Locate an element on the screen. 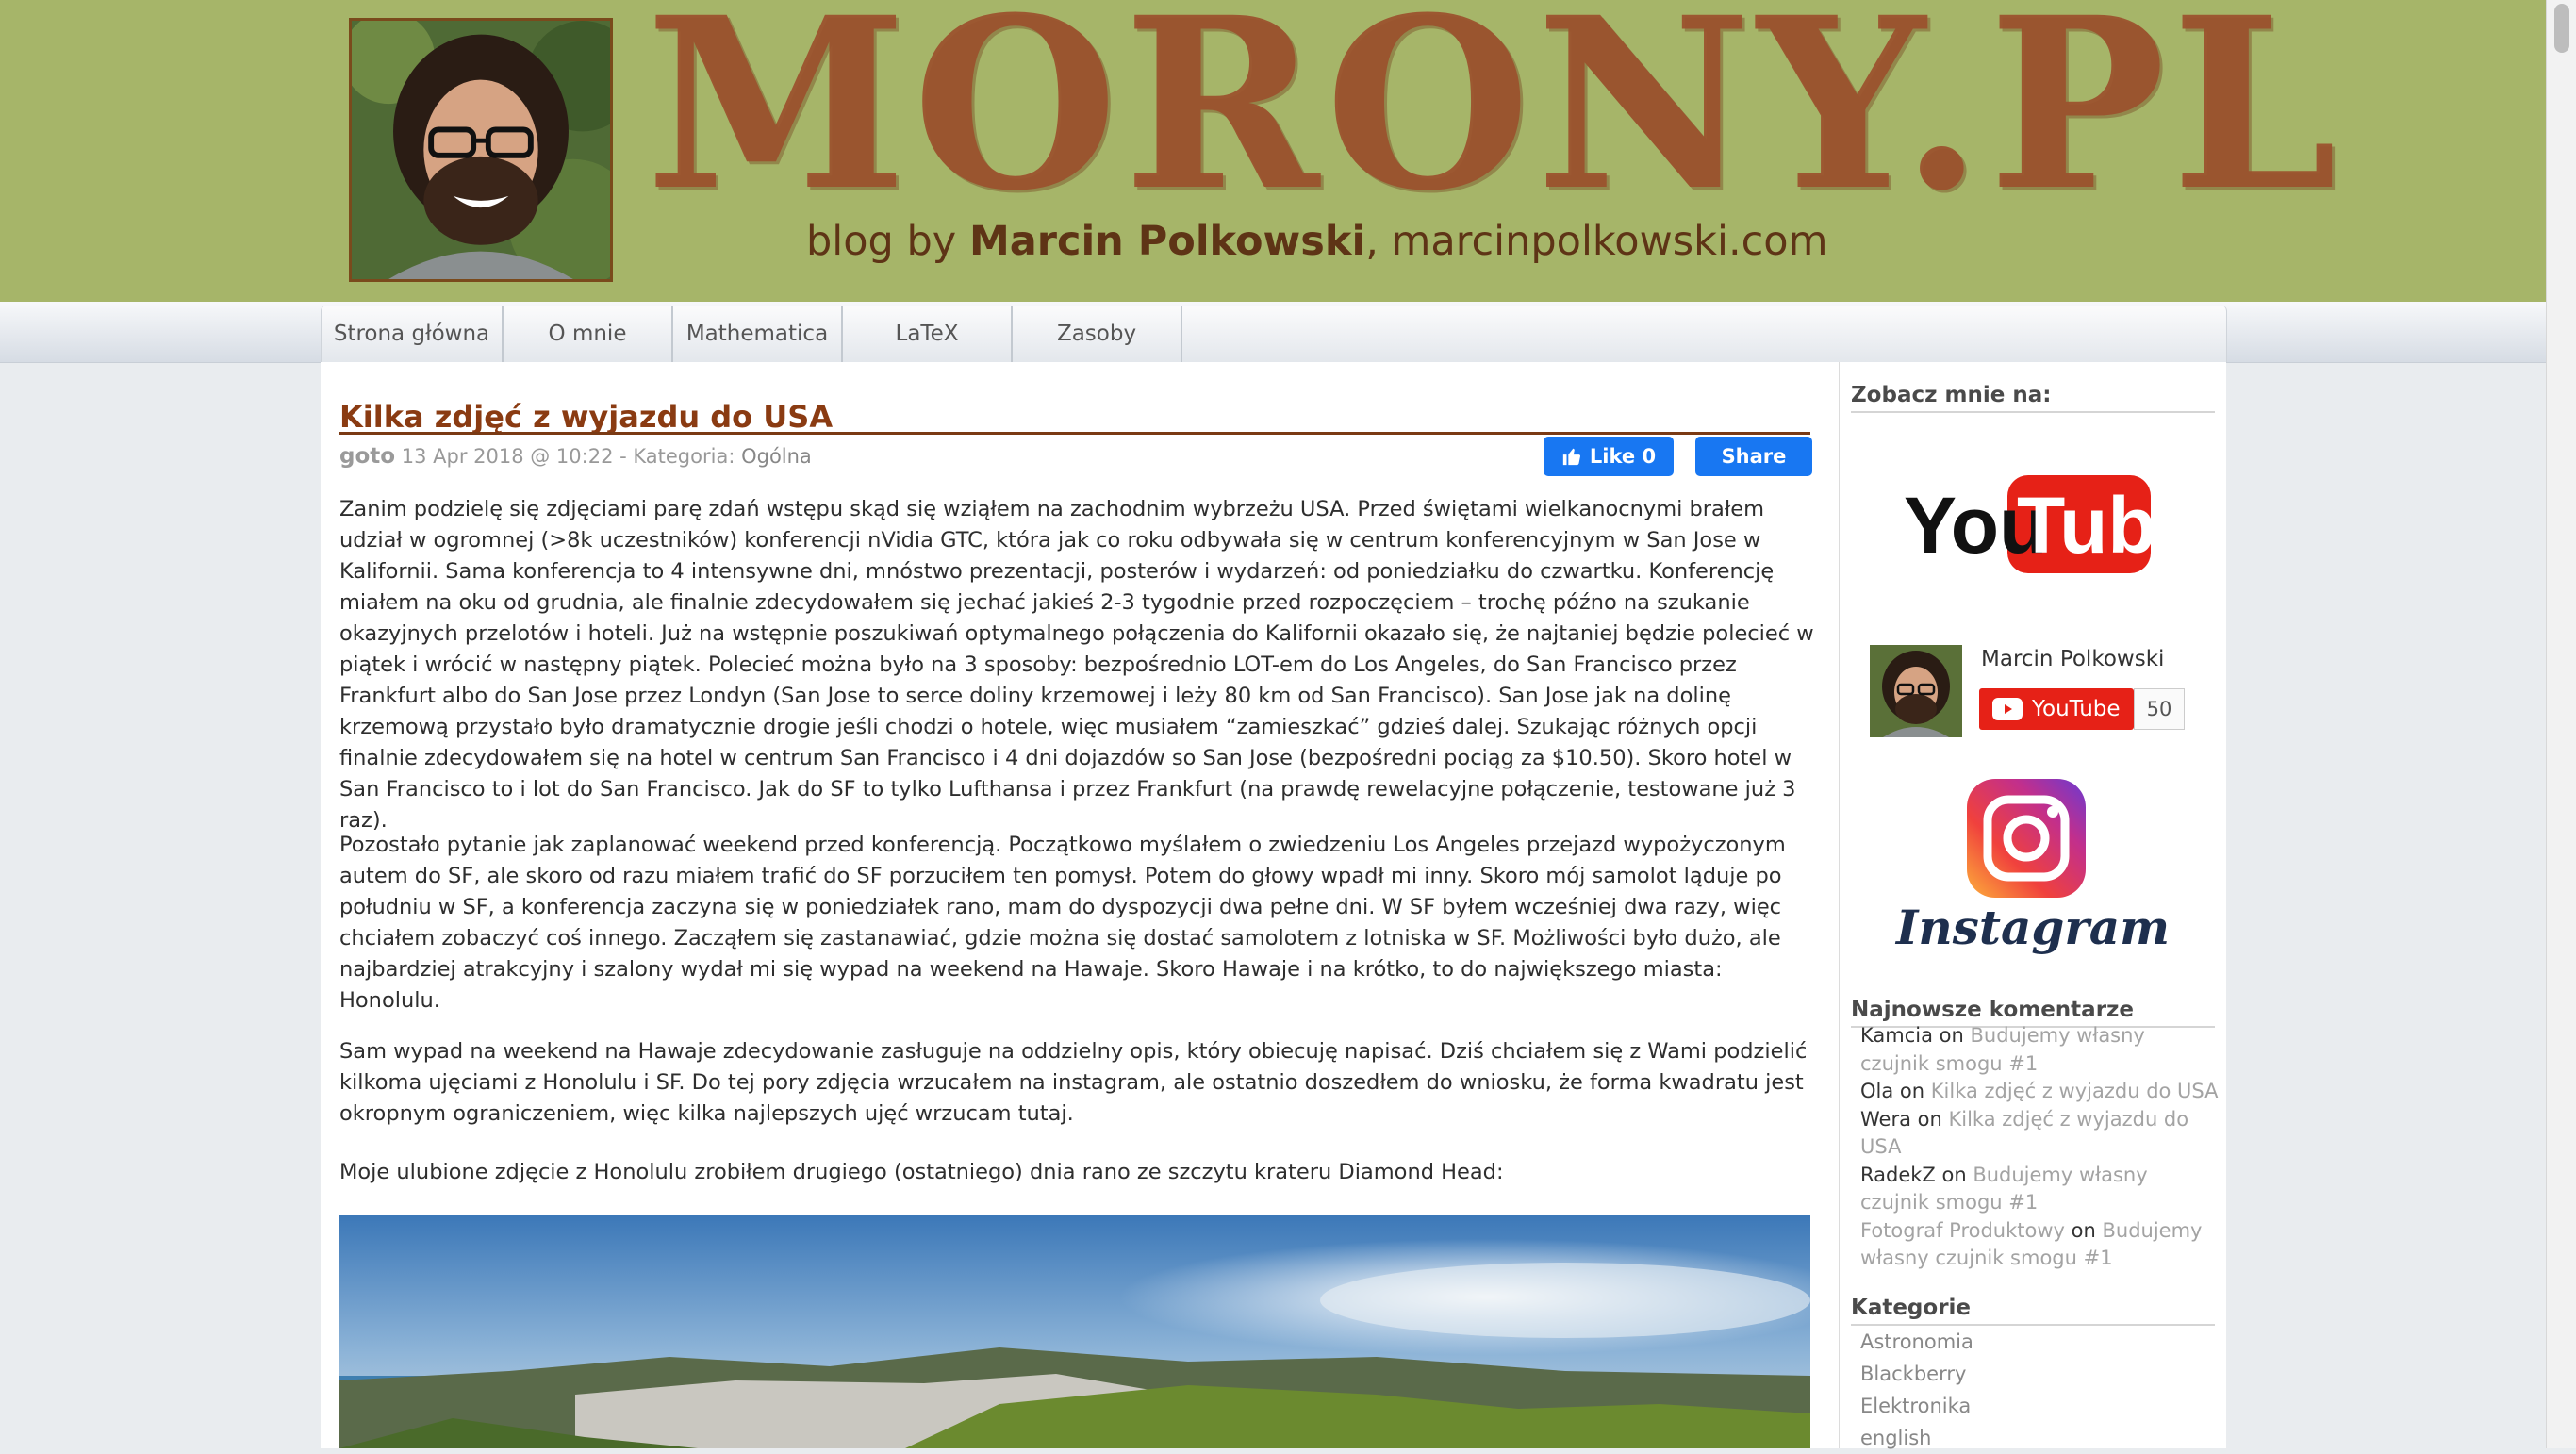 The image size is (2576, 1454). nav-item-strona-glowna: Strona główna is located at coordinates (413, 334).